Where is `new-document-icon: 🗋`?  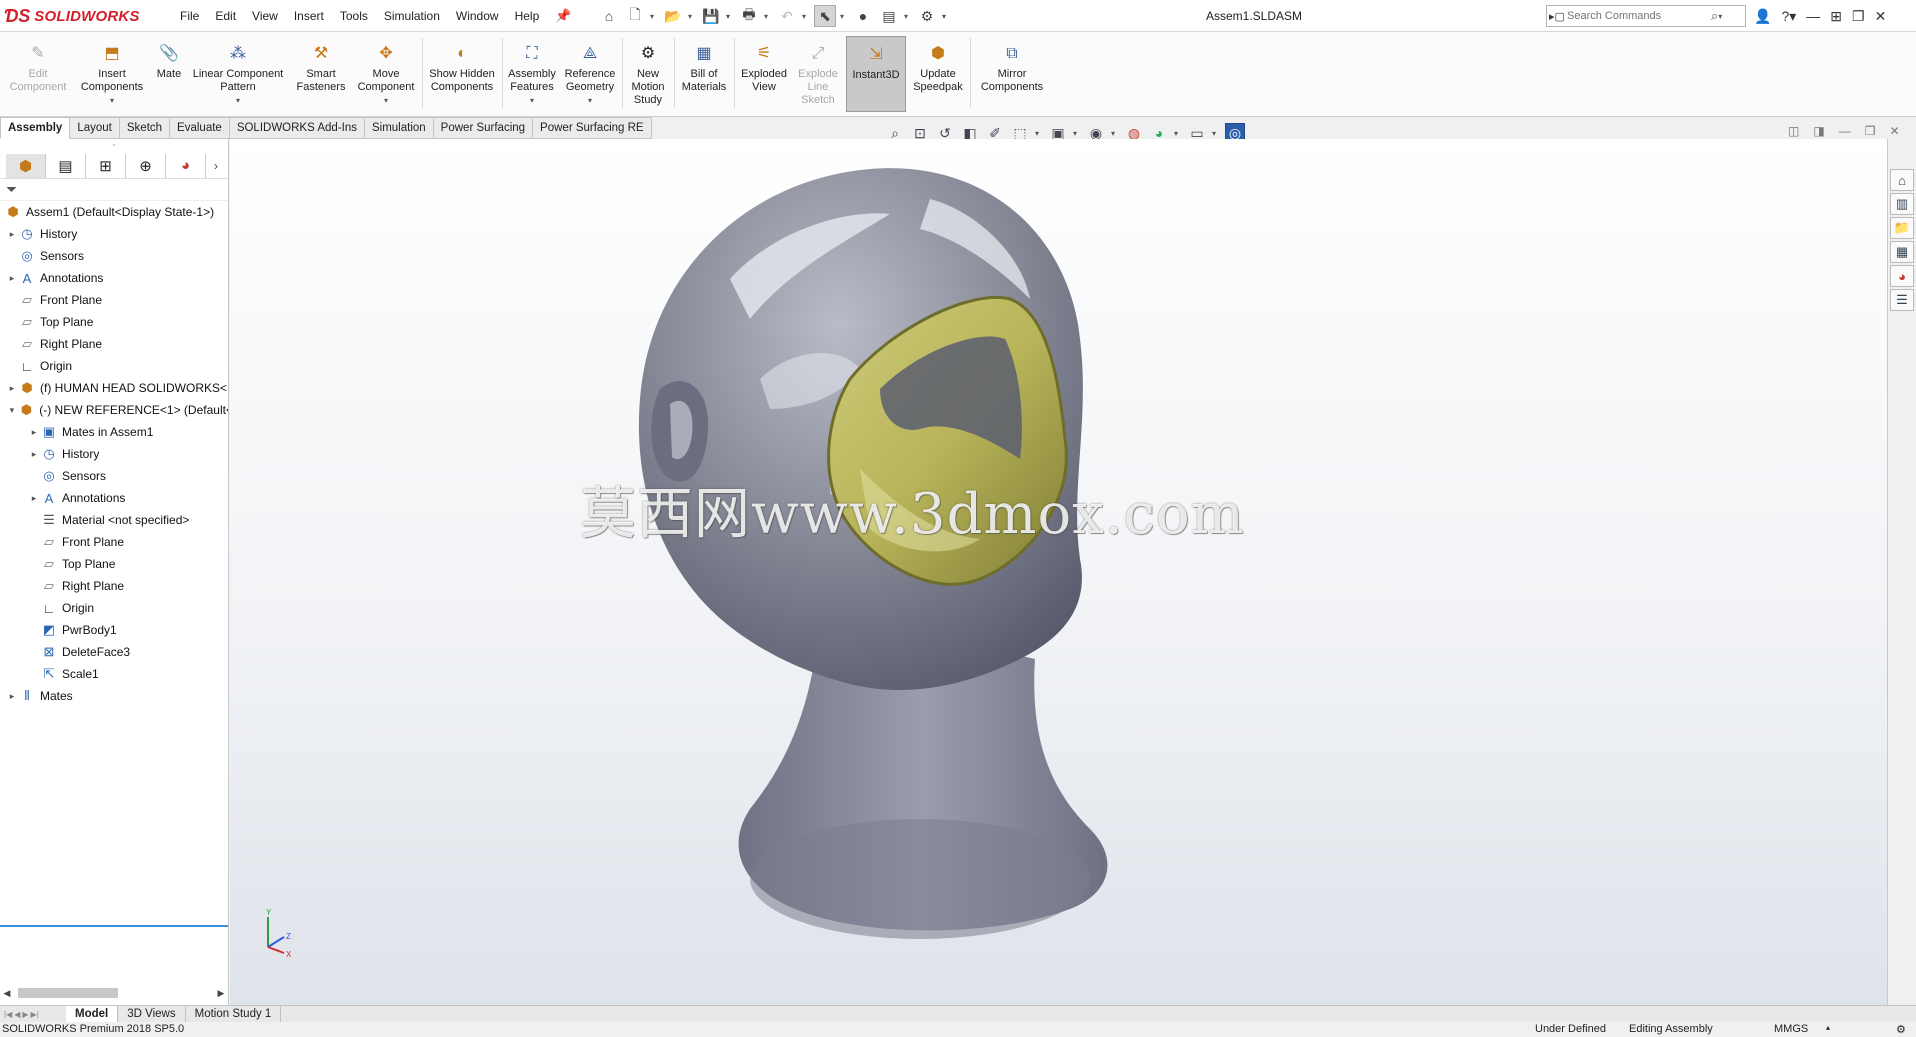
new-document-icon: 🗋 is located at coordinates (635, 16).